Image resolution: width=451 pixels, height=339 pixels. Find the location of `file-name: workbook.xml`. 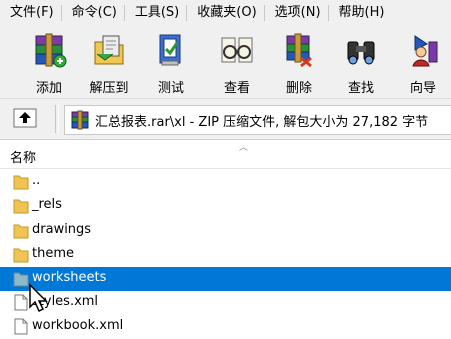

file-name: workbook.xml is located at coordinates (78, 325).